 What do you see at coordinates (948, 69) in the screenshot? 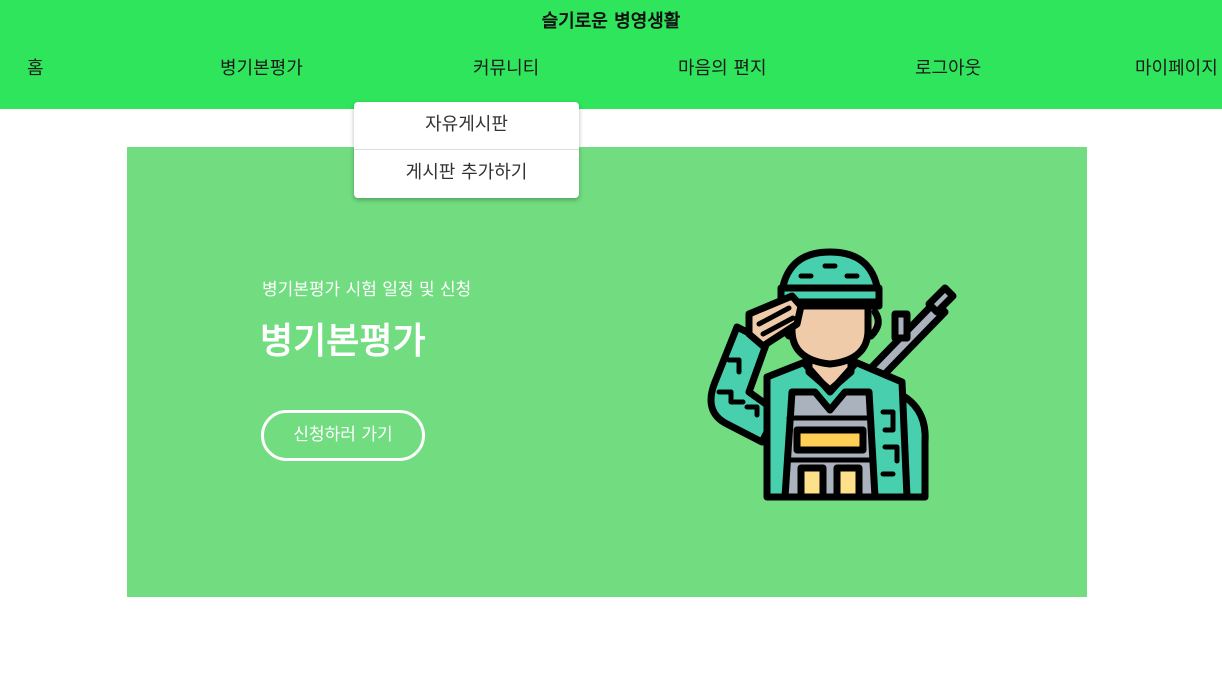
I see `nav-item-logout: 로그아웃` at bounding box center [948, 69].